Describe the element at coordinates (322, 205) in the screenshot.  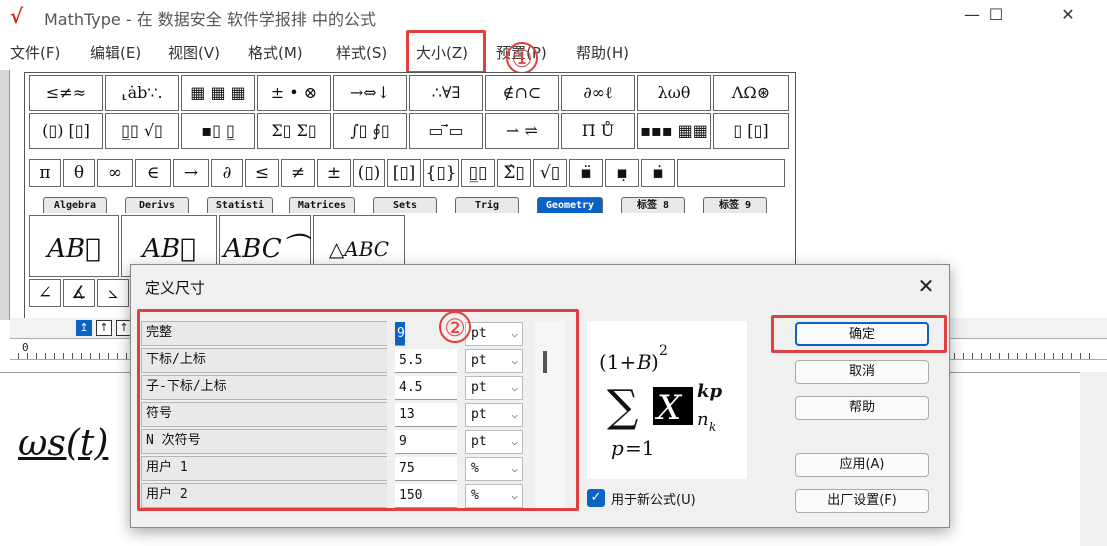
I see `tab-matrices: Matrices` at that location.